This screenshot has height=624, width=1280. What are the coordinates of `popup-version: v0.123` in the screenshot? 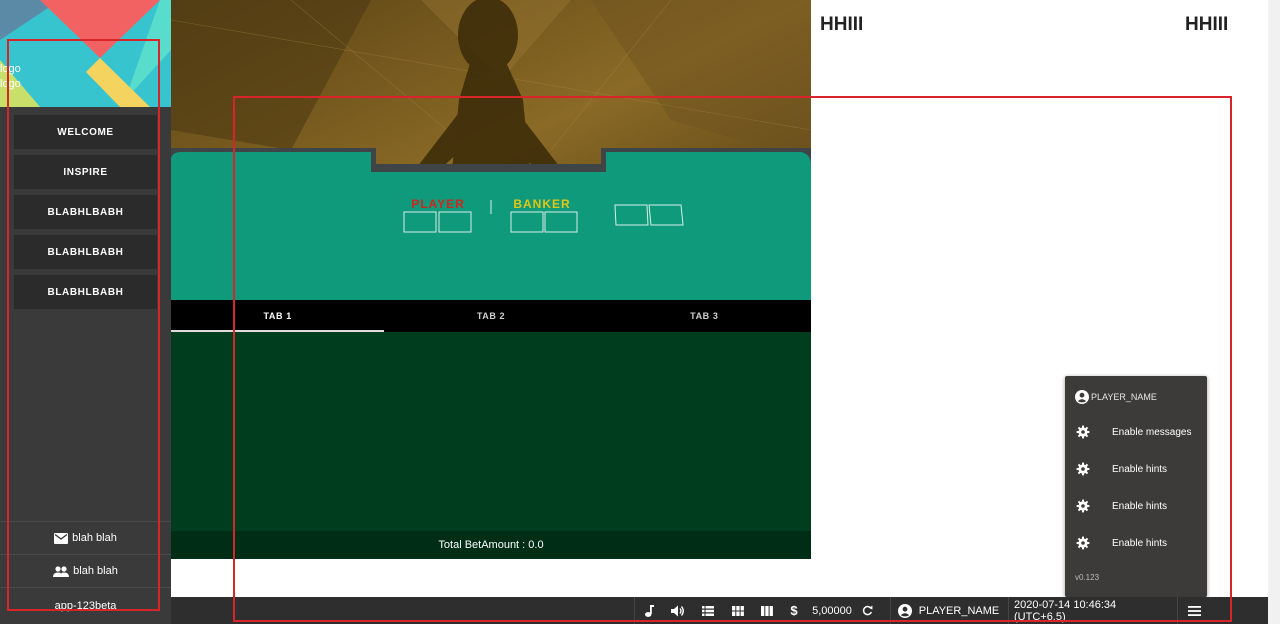 It's located at (1087, 577).